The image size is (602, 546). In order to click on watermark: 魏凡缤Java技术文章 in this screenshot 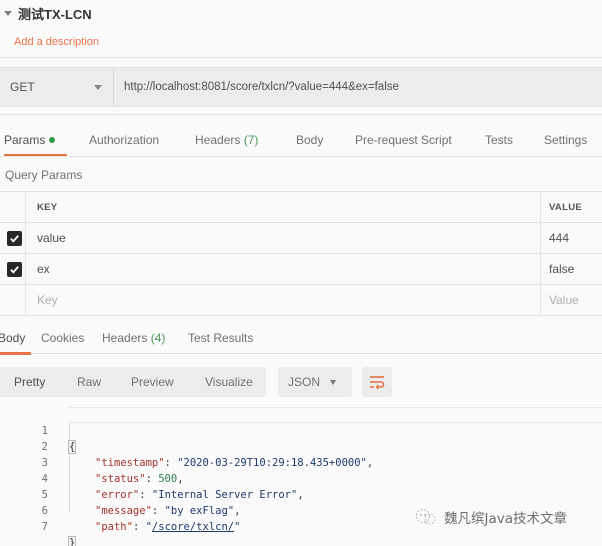, I will do `click(490, 517)`.